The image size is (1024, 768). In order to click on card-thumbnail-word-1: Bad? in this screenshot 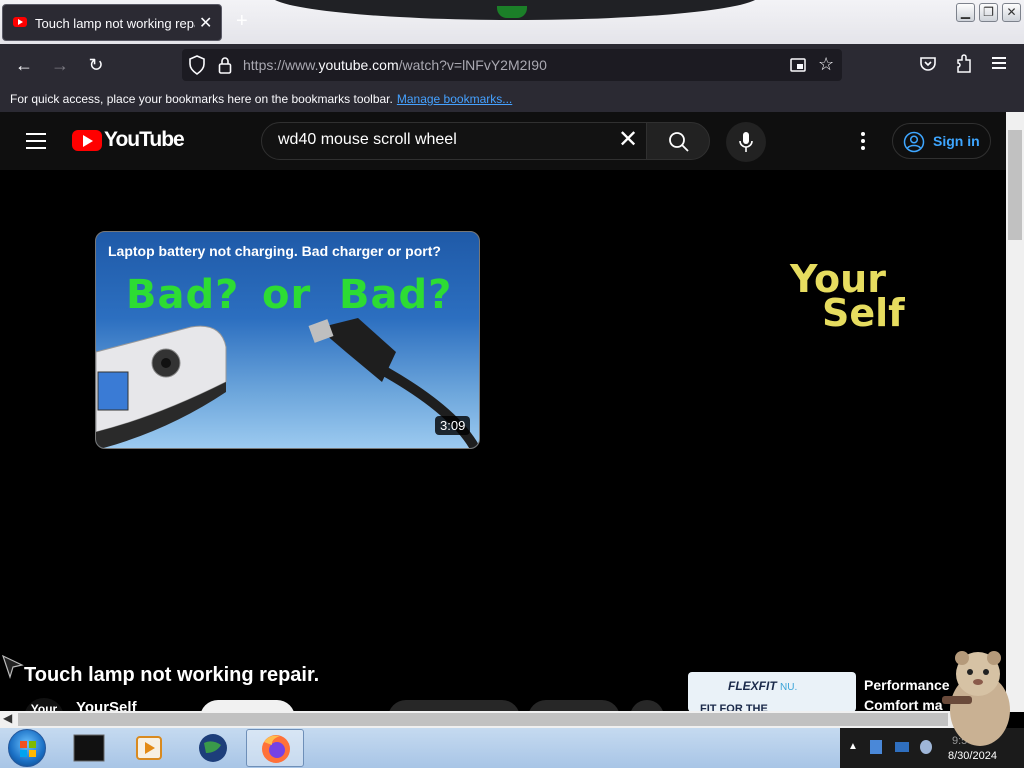, I will do `click(183, 295)`.